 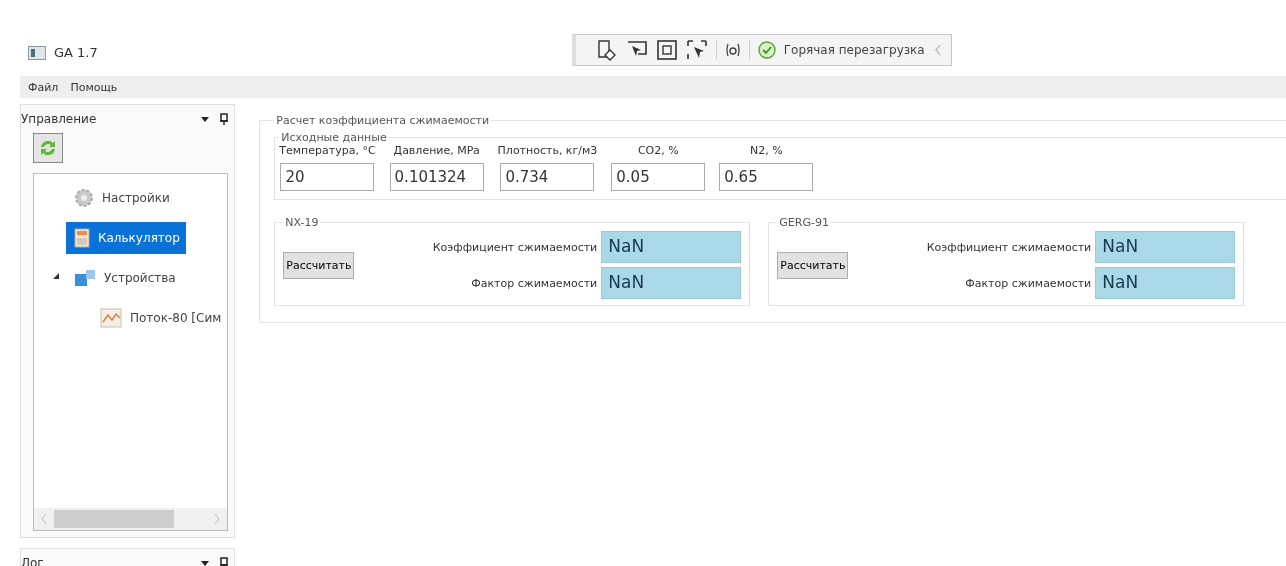 What do you see at coordinates (606, 50) in the screenshot?
I see `document-icon` at bounding box center [606, 50].